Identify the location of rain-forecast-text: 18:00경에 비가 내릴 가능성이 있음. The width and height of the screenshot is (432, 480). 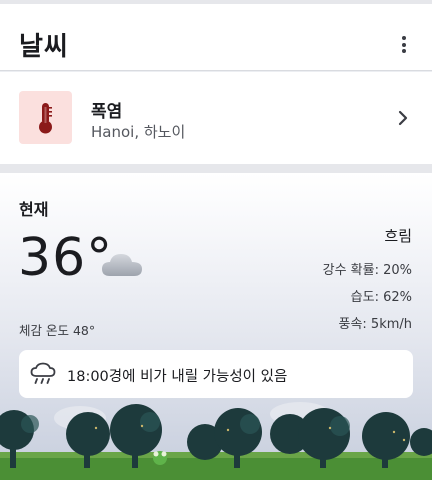
(177, 377).